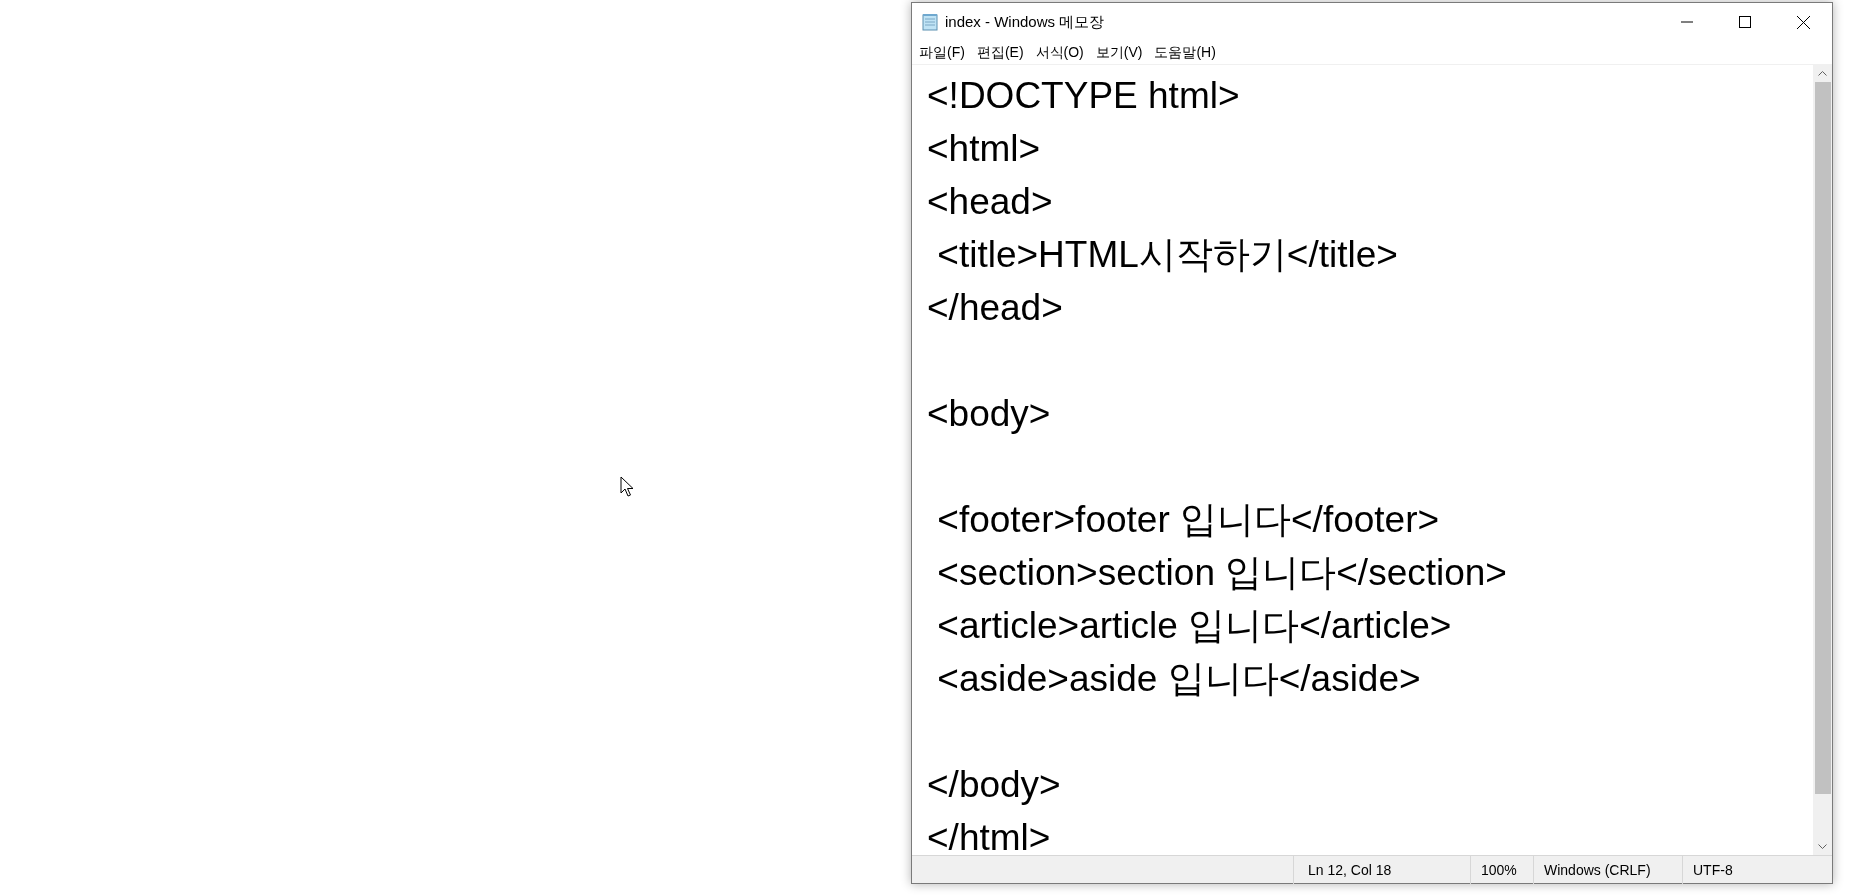  I want to click on code-line: </head>, so click(995, 307).